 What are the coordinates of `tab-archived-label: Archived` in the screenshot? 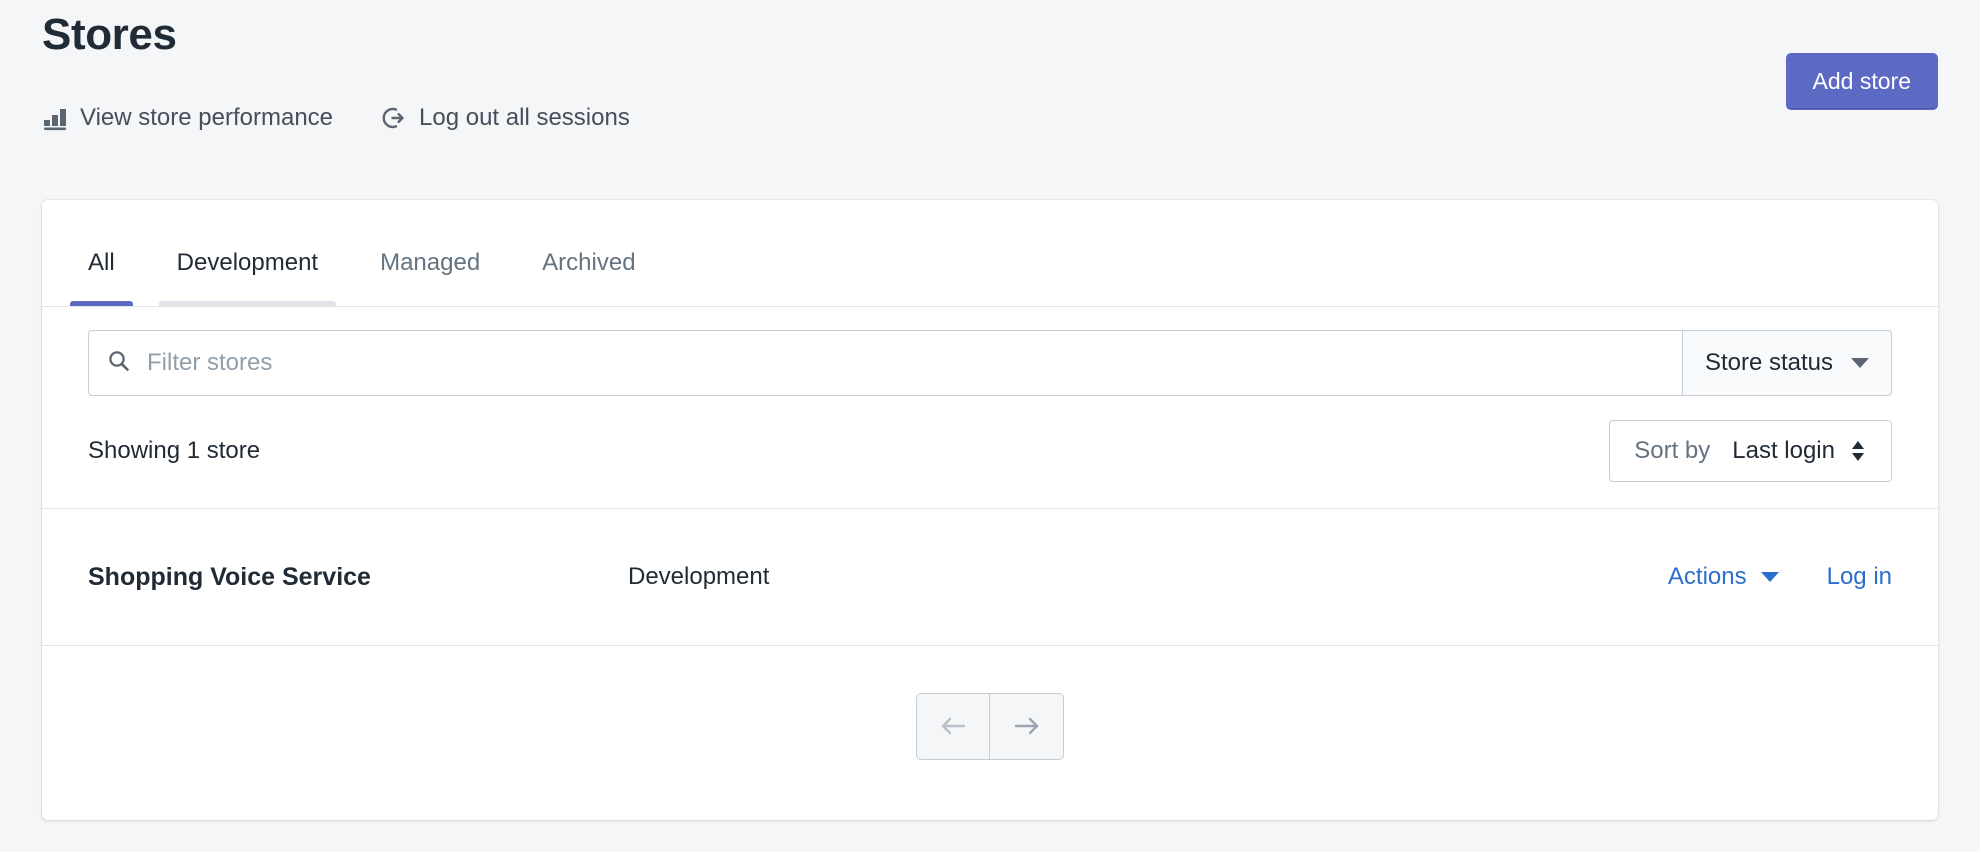 It's located at (589, 262).